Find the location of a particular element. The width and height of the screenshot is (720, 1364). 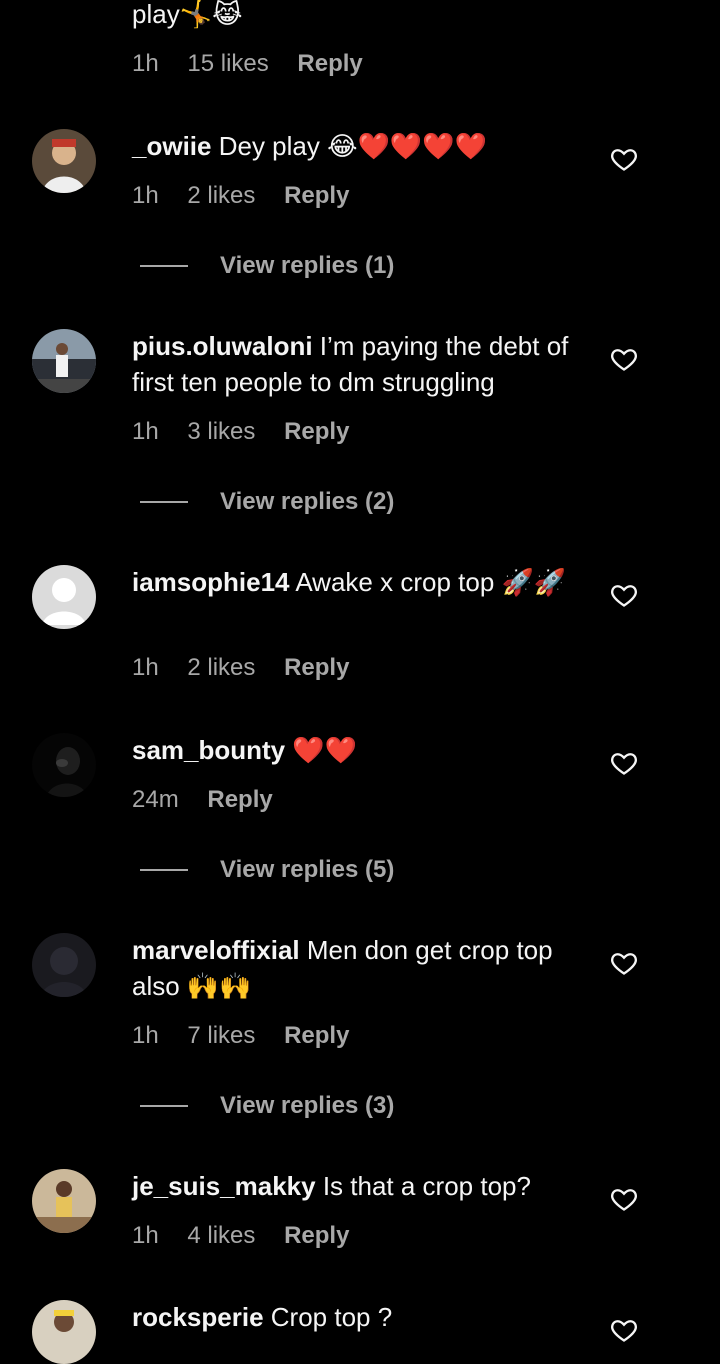

comment-body: play🤸😹 is located at coordinates (357, 16).